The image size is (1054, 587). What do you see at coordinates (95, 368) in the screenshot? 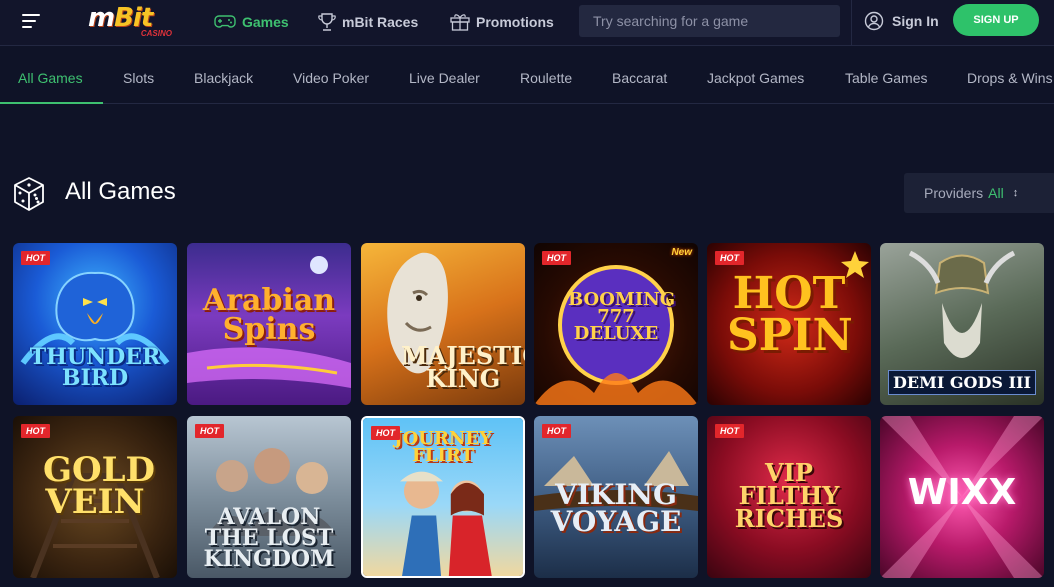
I see `game-title: THUNDER BIRD` at bounding box center [95, 368].